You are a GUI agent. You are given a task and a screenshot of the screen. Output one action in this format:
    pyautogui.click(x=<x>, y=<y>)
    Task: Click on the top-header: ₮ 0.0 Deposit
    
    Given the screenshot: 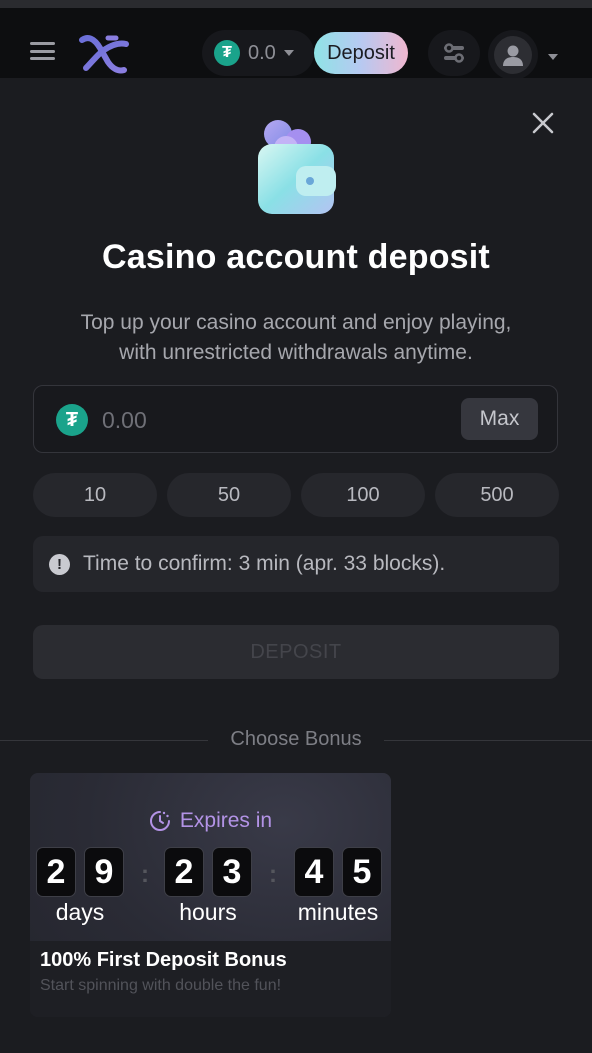 What is the action you would take?
    pyautogui.click(x=296, y=44)
    